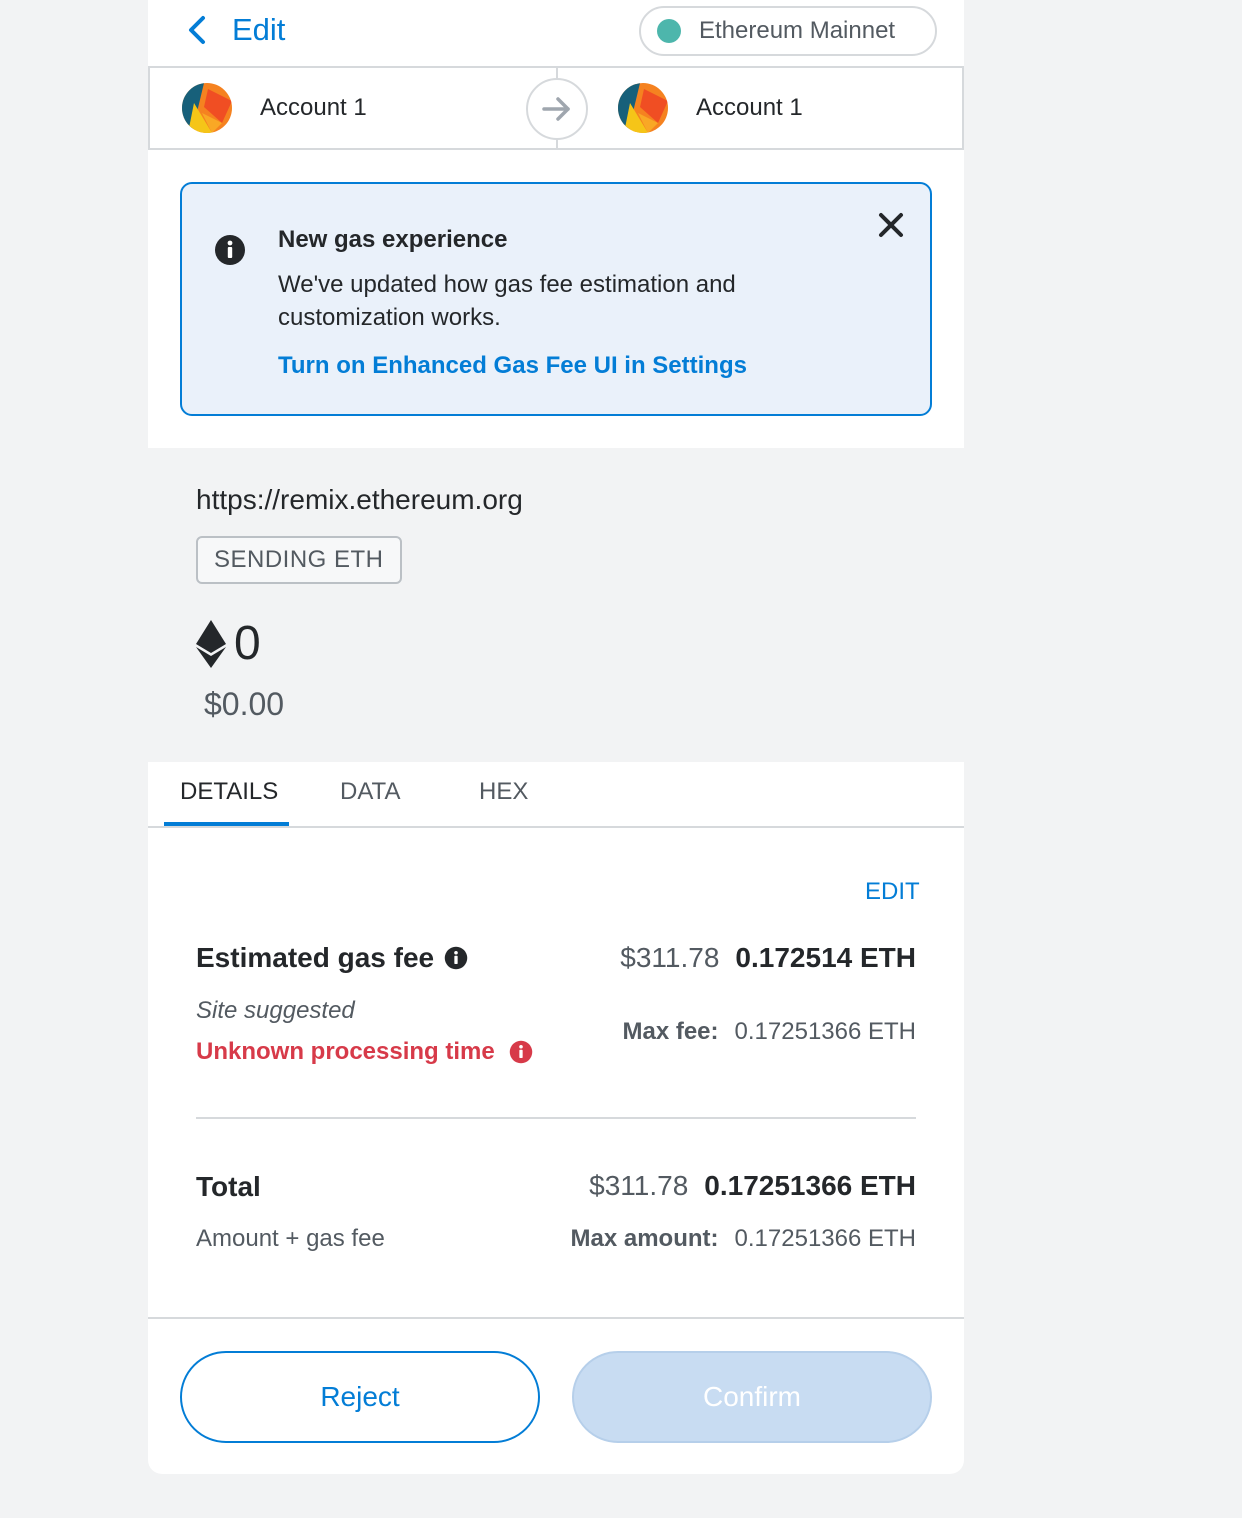 Image resolution: width=1242 pixels, height=1518 pixels. I want to click on sender-account: Account 1, so click(274, 108).